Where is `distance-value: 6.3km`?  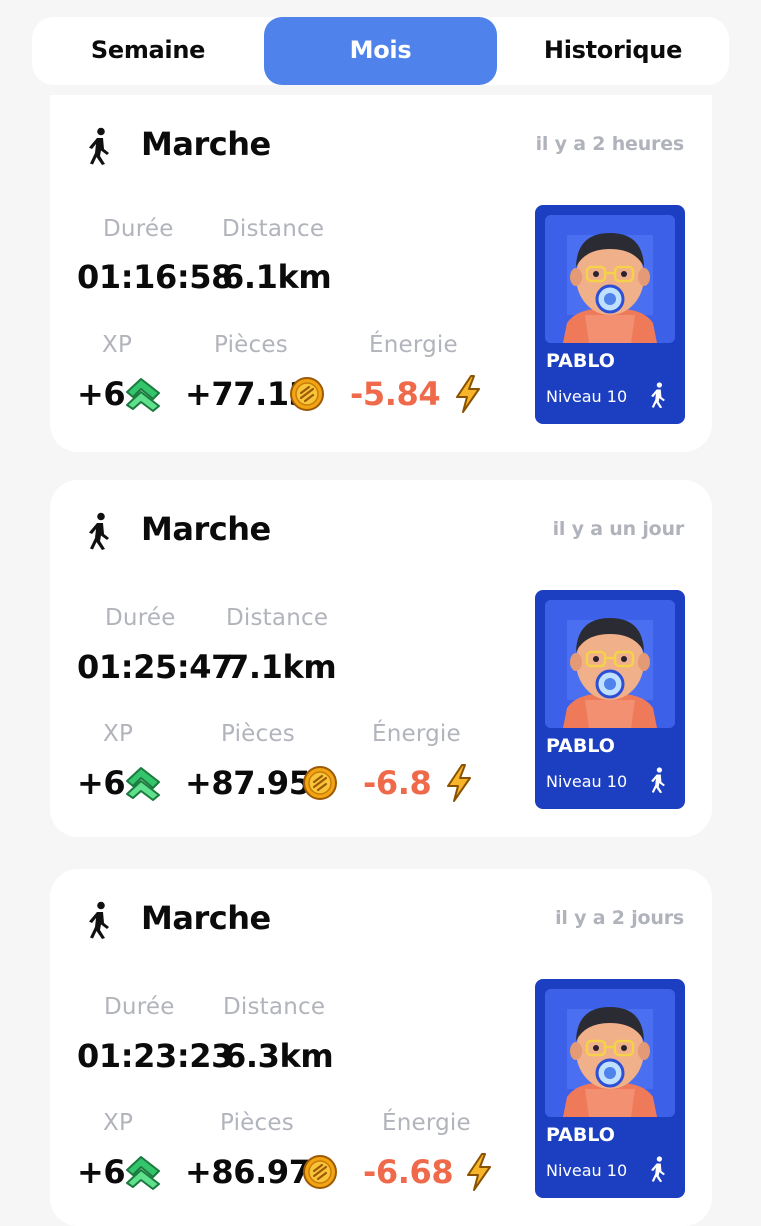
distance-value: 6.3km is located at coordinates (279, 1056).